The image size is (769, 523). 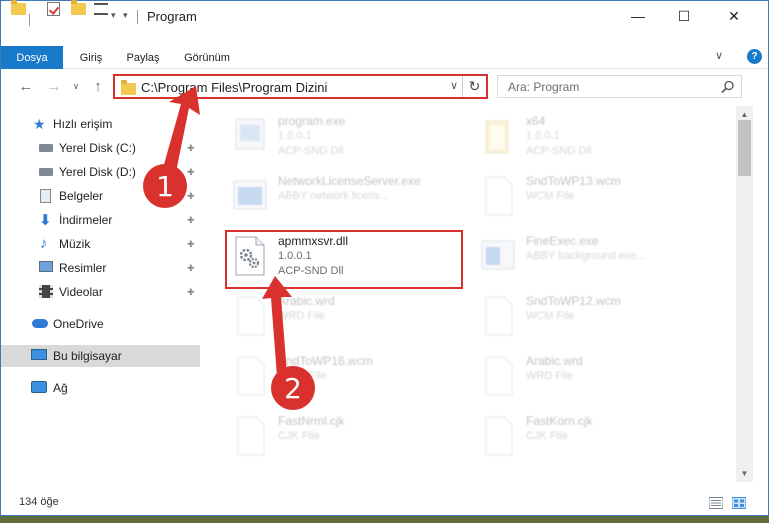 What do you see at coordinates (550, 376) in the screenshot?
I see `file-detail: WRD File` at bounding box center [550, 376].